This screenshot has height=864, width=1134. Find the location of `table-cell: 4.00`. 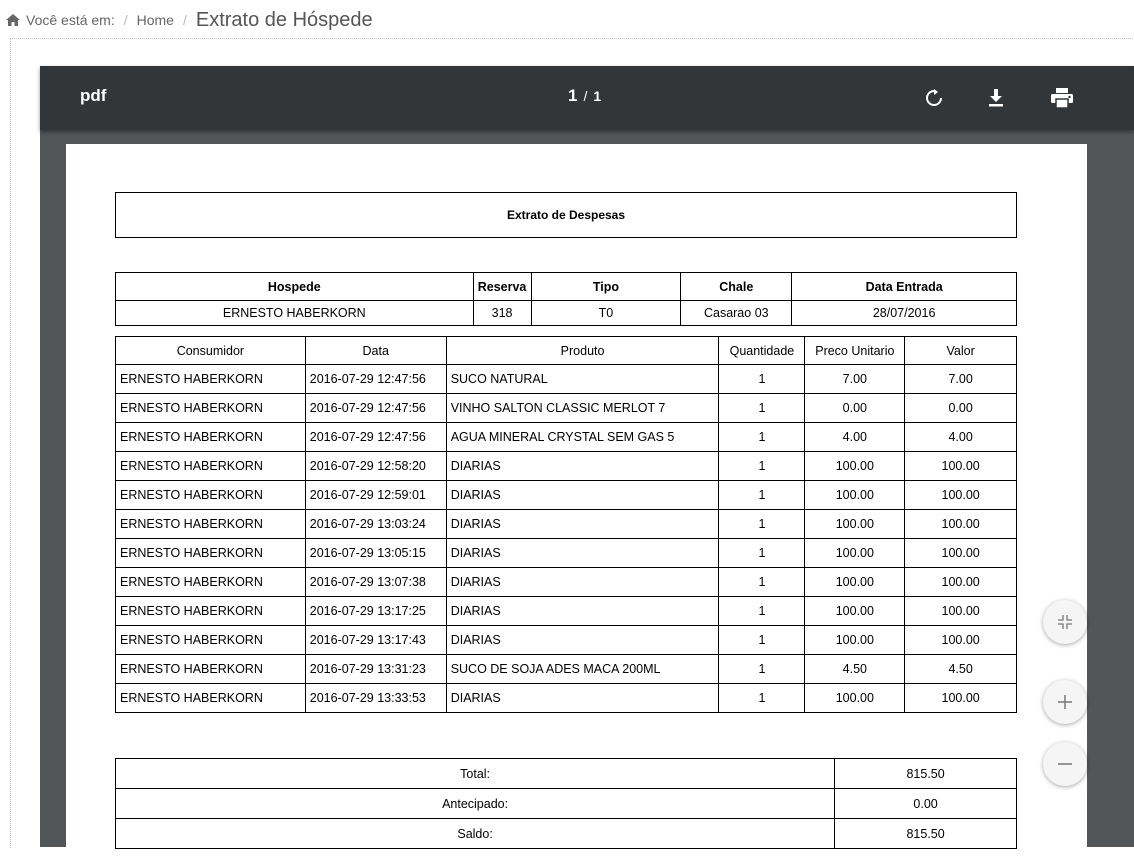

table-cell: 4.00 is located at coordinates (855, 437).